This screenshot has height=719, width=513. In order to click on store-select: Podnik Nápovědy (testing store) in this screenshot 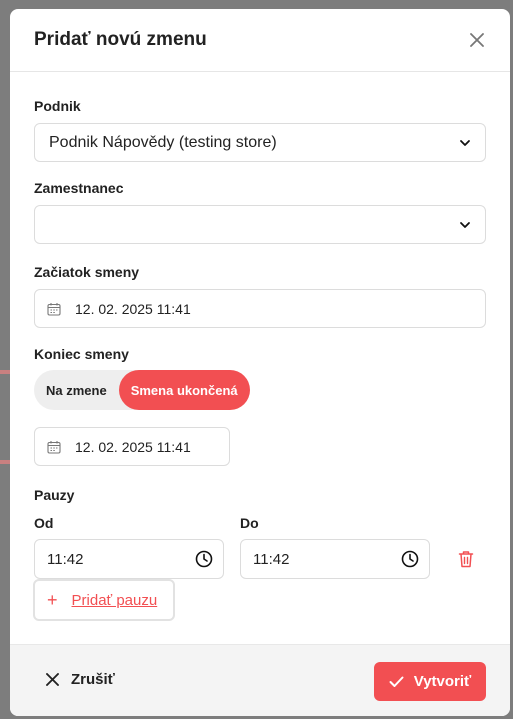, I will do `click(260, 142)`.